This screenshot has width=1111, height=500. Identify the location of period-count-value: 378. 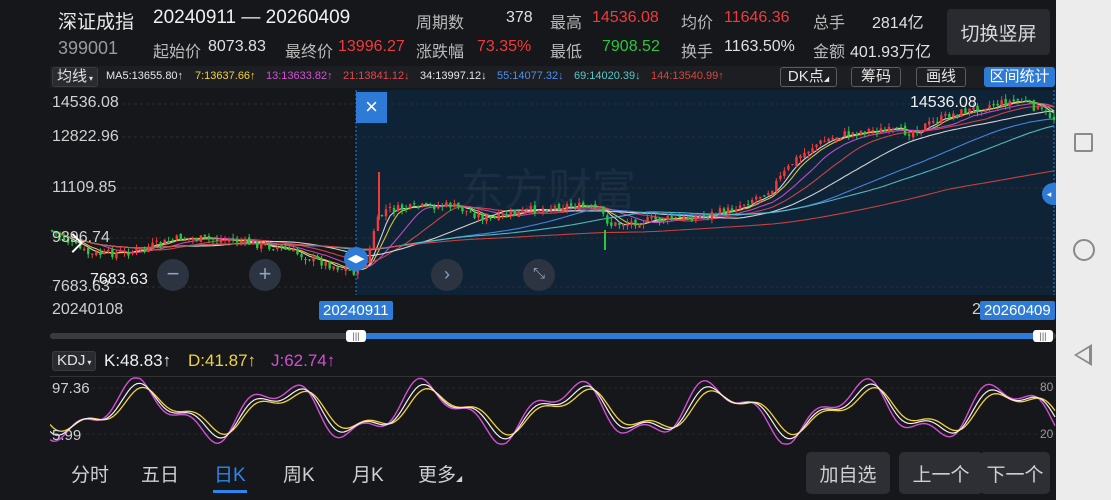
(519, 17).